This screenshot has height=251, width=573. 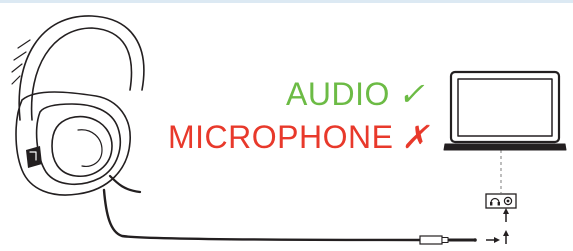 I want to click on audio-label: AUDIO, so click(x=338, y=94).